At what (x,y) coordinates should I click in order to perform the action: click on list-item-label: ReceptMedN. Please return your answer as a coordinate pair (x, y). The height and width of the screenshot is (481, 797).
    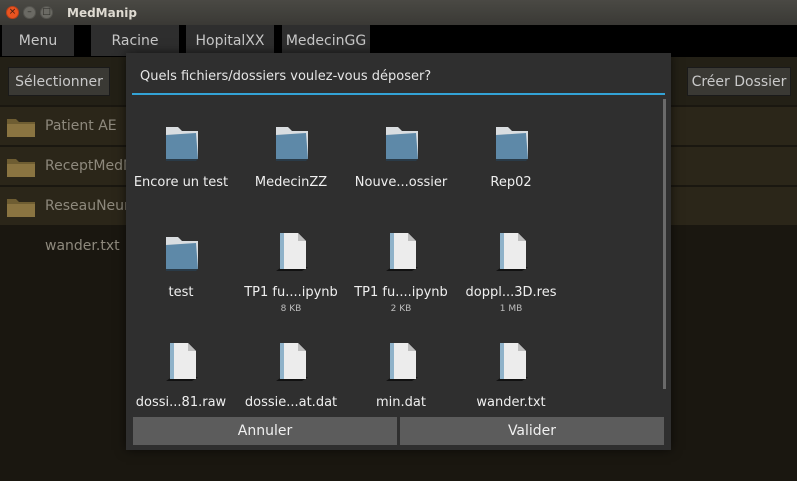
    Looking at the image, I should click on (89, 166).